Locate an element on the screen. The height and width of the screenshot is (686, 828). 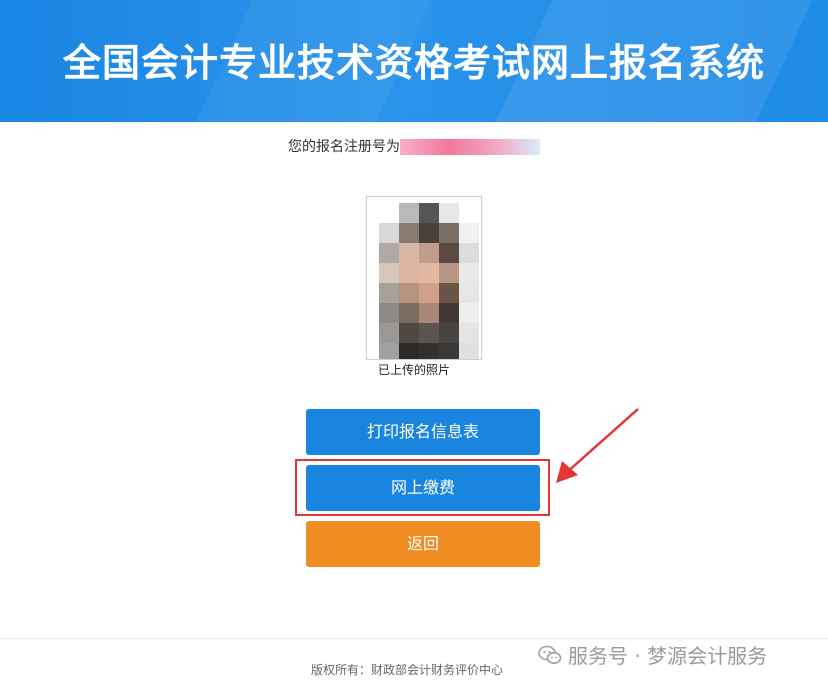
wechat-icon is located at coordinates (550, 654).